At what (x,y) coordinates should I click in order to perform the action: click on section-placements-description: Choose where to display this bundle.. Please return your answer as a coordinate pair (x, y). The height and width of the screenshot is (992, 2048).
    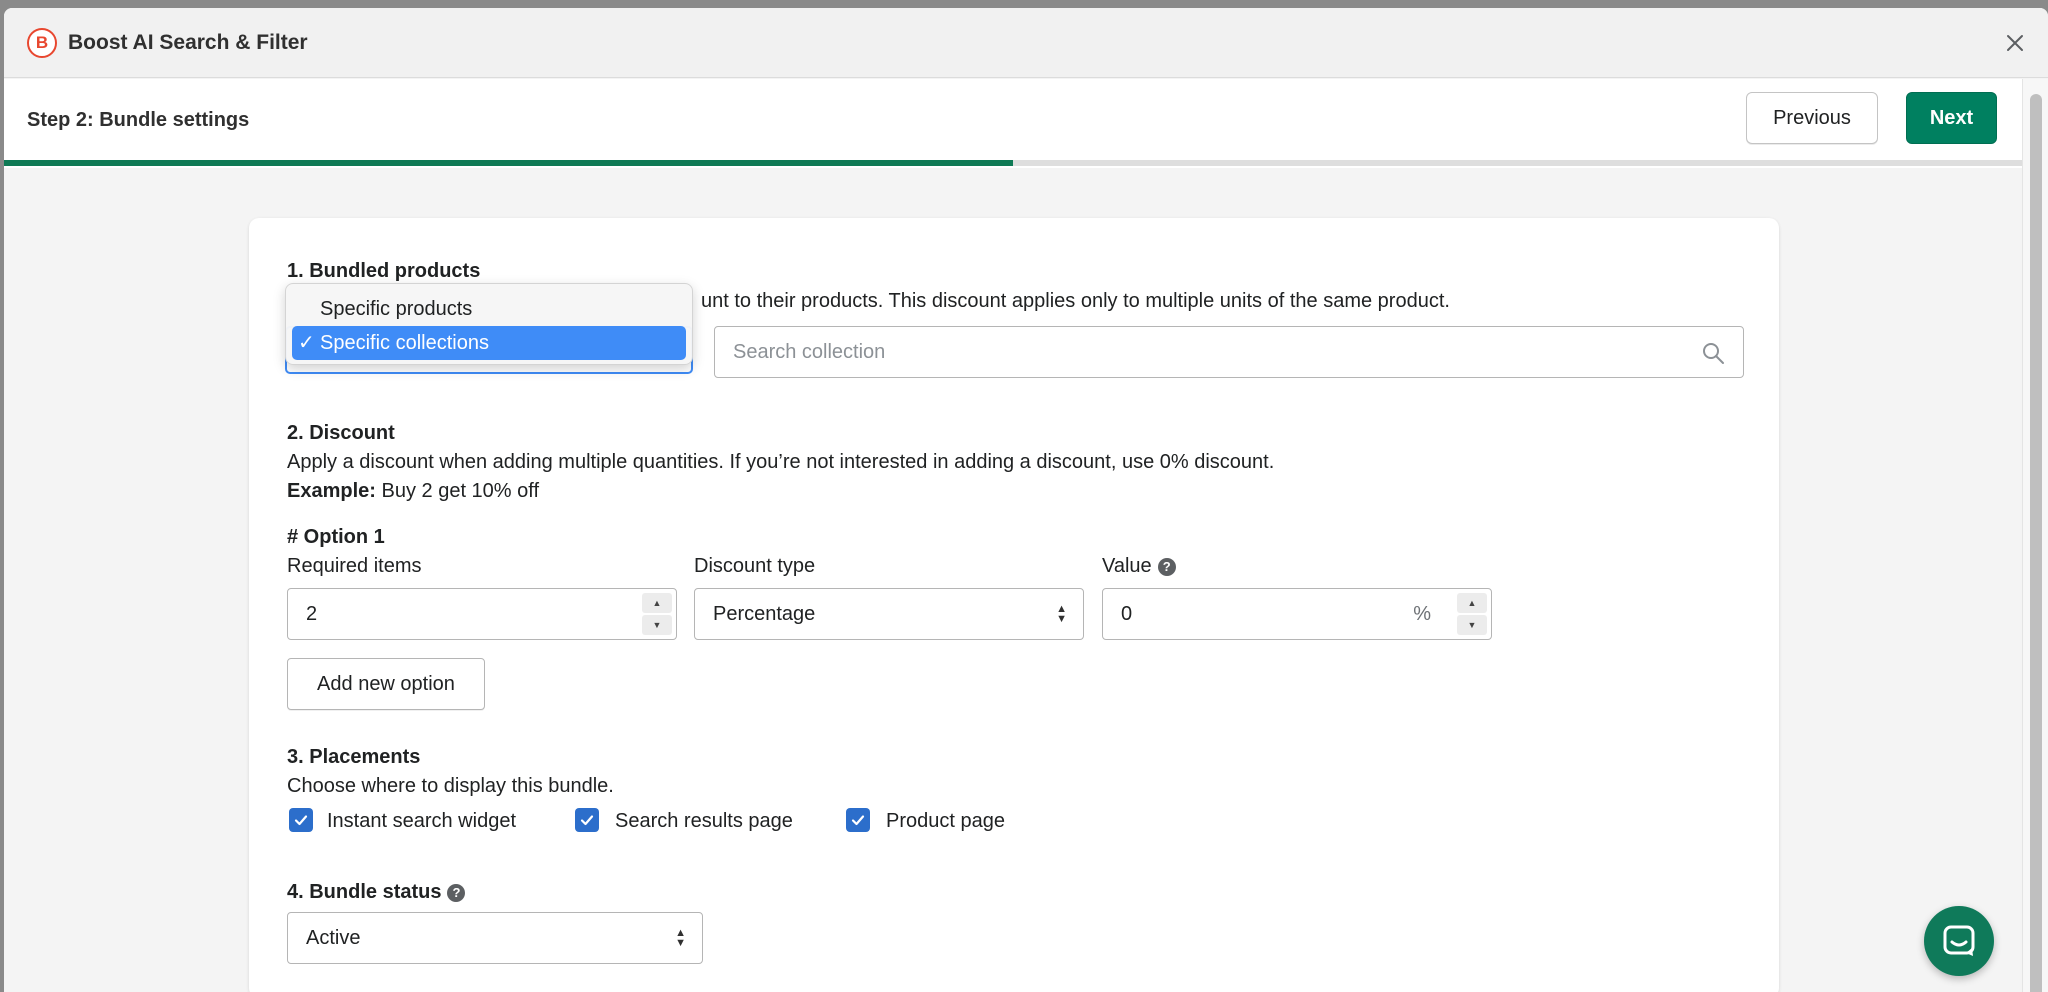
    Looking at the image, I should click on (450, 786).